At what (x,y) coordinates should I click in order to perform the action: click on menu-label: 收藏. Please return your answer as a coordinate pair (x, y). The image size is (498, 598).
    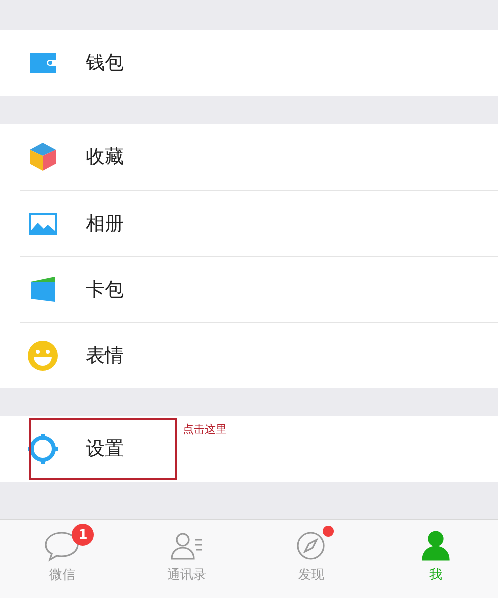
    Looking at the image, I should click on (105, 157).